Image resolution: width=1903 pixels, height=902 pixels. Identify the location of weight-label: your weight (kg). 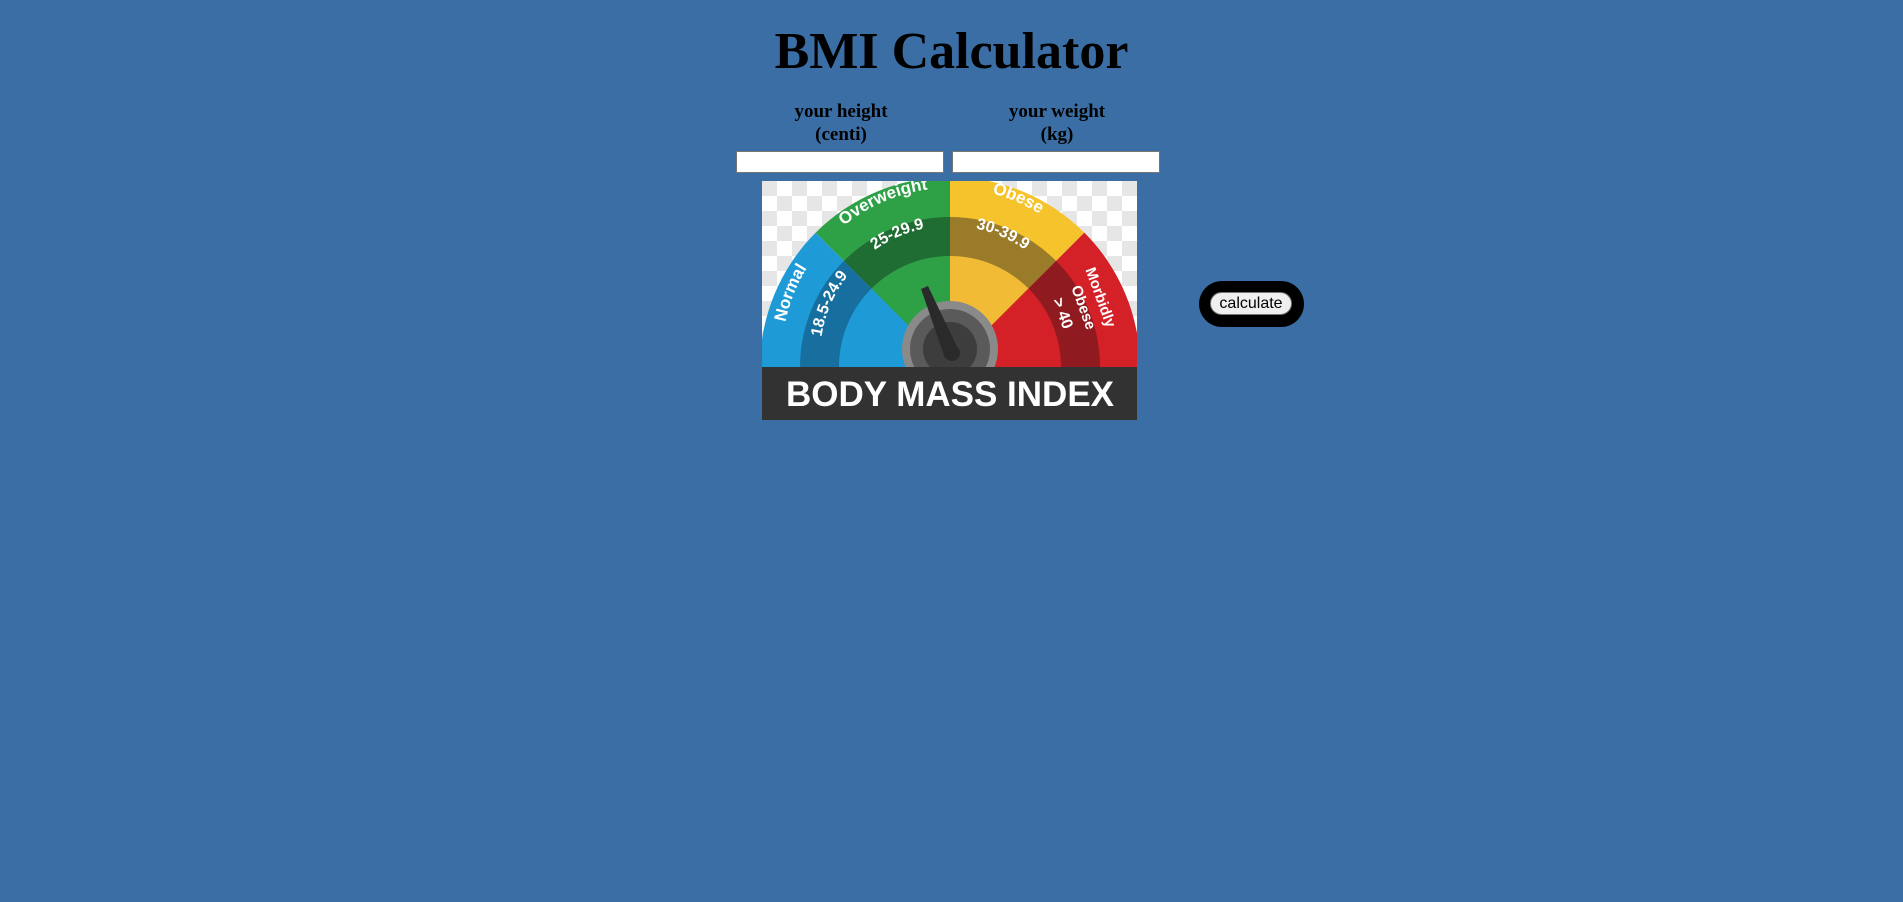
(1057, 123).